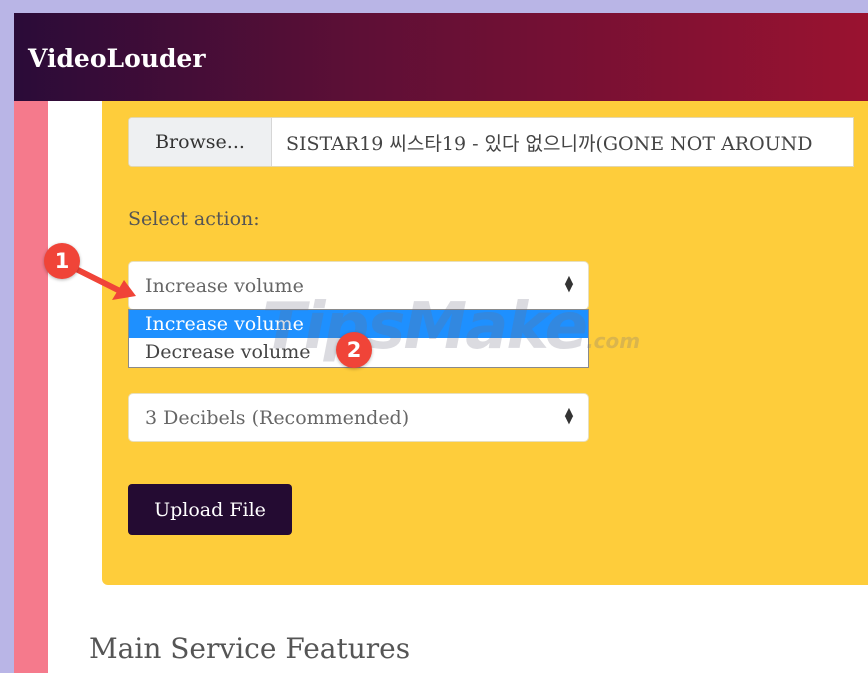 Image resolution: width=868 pixels, height=673 pixels. Describe the element at coordinates (354, 350) in the screenshot. I see `annotation-badge-2: 2` at that location.